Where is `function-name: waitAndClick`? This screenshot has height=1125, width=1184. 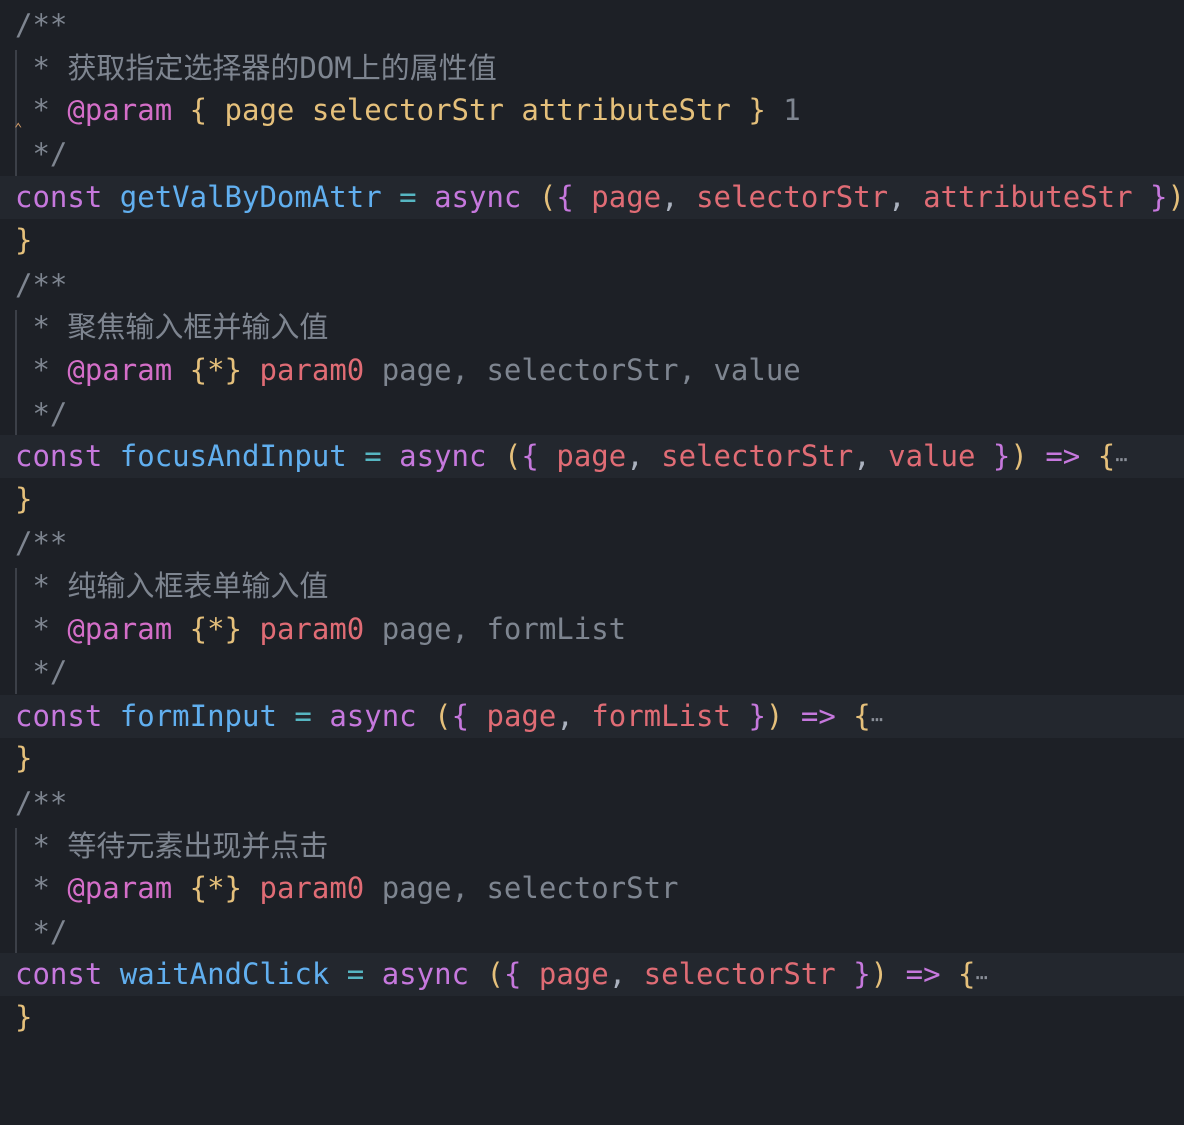
function-name: waitAndClick is located at coordinates (225, 974).